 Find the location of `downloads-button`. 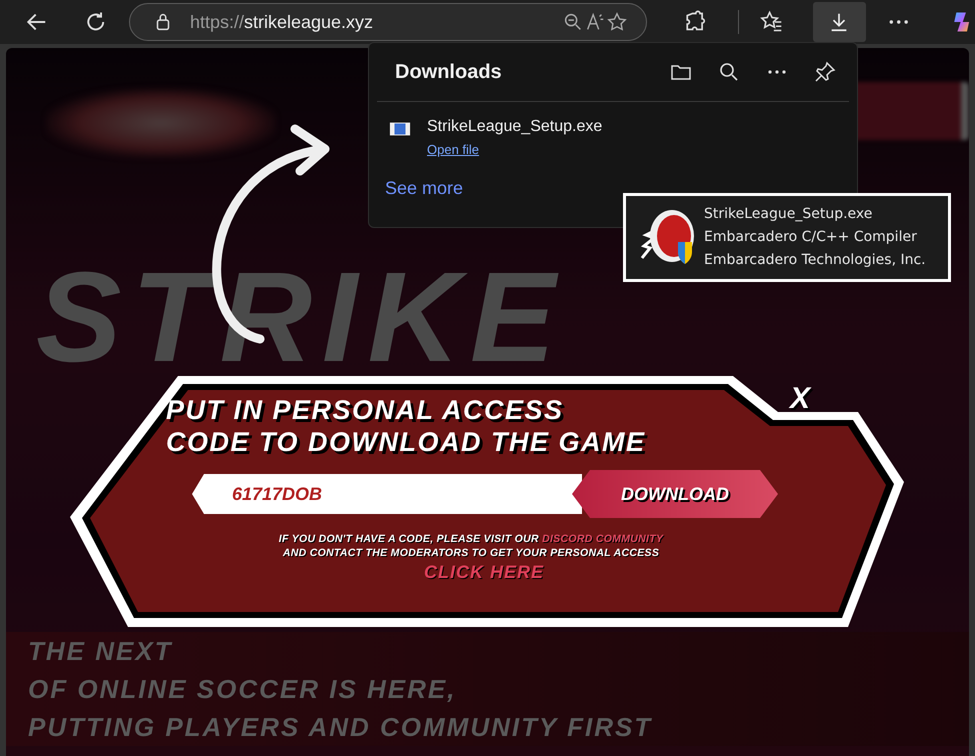

downloads-button is located at coordinates (839, 22).